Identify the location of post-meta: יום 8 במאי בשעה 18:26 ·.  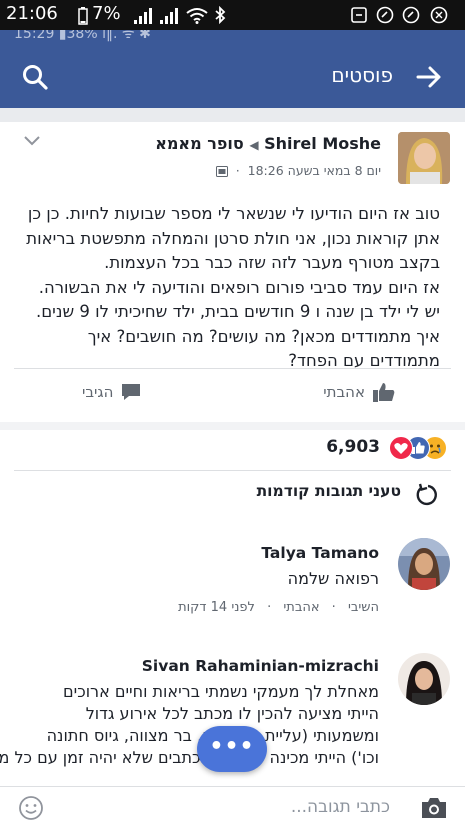
(298, 170).